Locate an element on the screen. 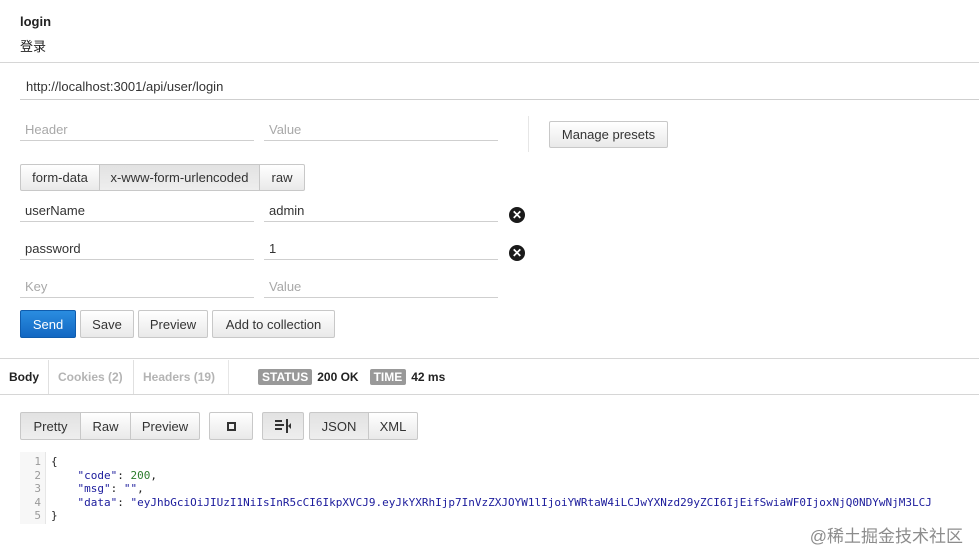  param-key-input: password is located at coordinates (137, 249).